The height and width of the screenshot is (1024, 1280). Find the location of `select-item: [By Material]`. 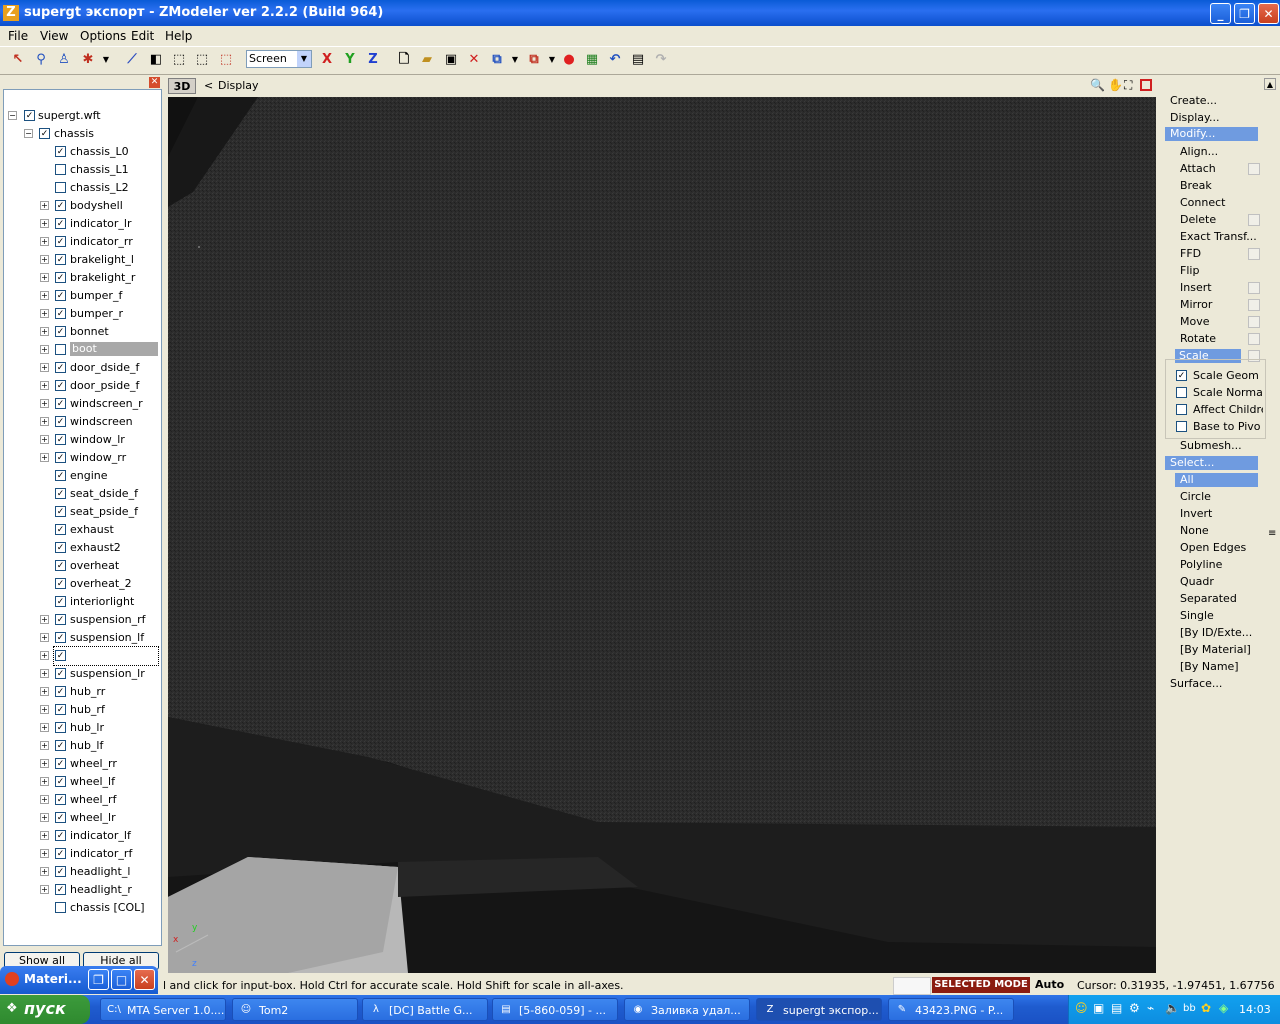

select-item: [By Material] is located at coordinates (1215, 649).